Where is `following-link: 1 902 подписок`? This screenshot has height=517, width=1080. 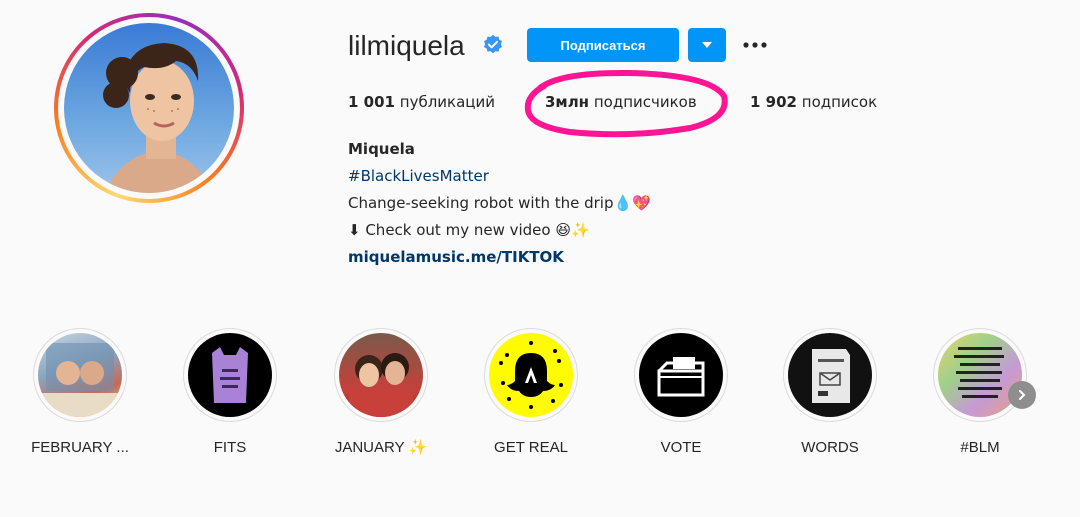
following-link: 1 902 подписок is located at coordinates (813, 102).